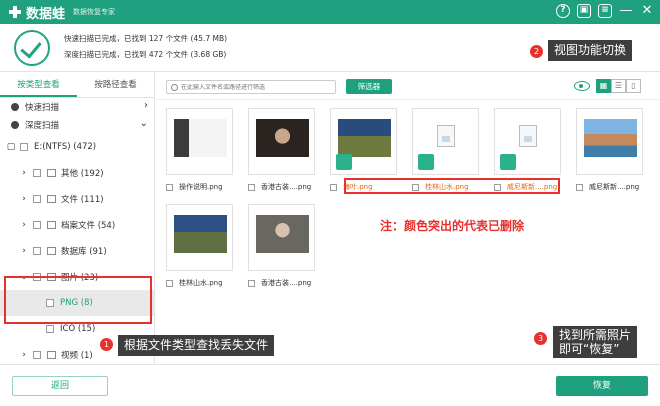 Image resolution: width=660 pixels, height=406 pixels. I want to click on annotation-badge-3: 3, so click(540, 338).